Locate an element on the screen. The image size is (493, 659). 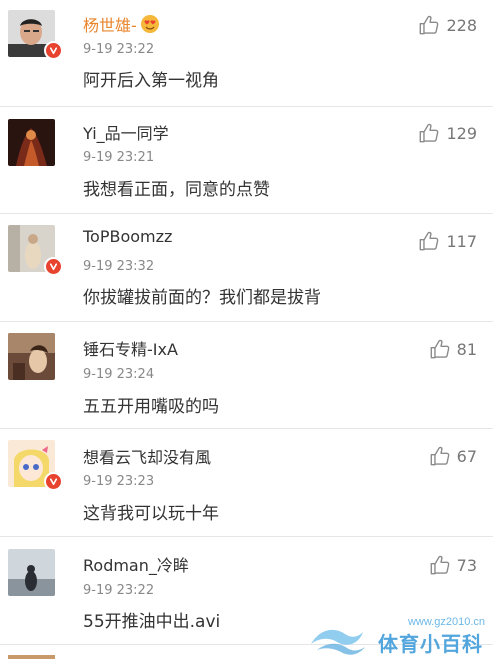
like-count: 117 is located at coordinates (461, 241).